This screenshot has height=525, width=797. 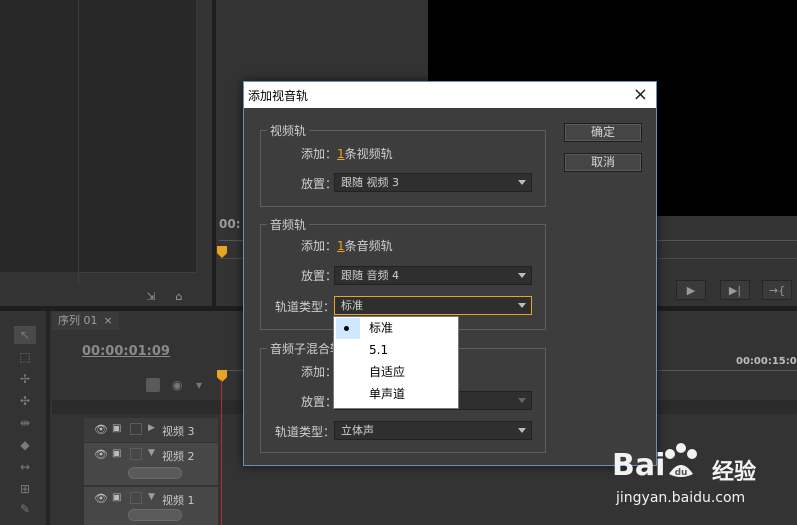 I want to click on tab-sequence: 序列 01 ×, so click(x=85, y=321).